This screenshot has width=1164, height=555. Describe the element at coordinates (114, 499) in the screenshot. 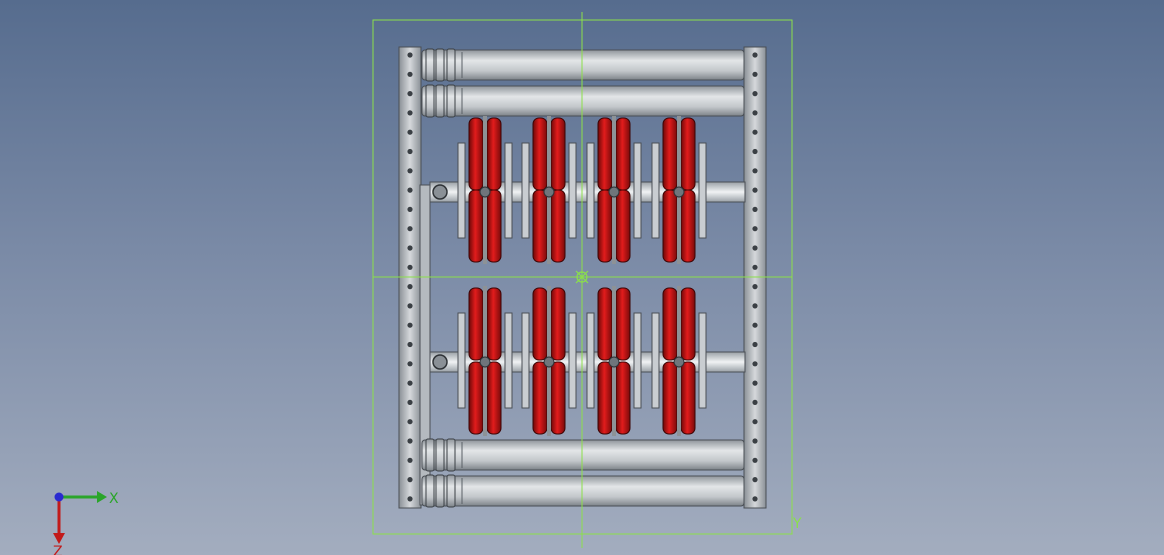

I see `x-axis-label: X` at that location.